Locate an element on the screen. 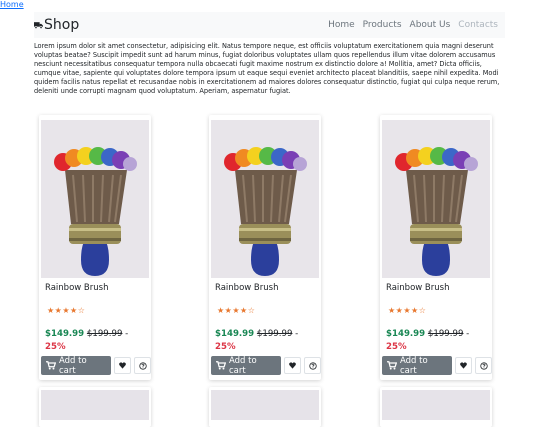 Image resolution: width=540 pixels, height=427 pixels. truck-icon is located at coordinates (38, 25).